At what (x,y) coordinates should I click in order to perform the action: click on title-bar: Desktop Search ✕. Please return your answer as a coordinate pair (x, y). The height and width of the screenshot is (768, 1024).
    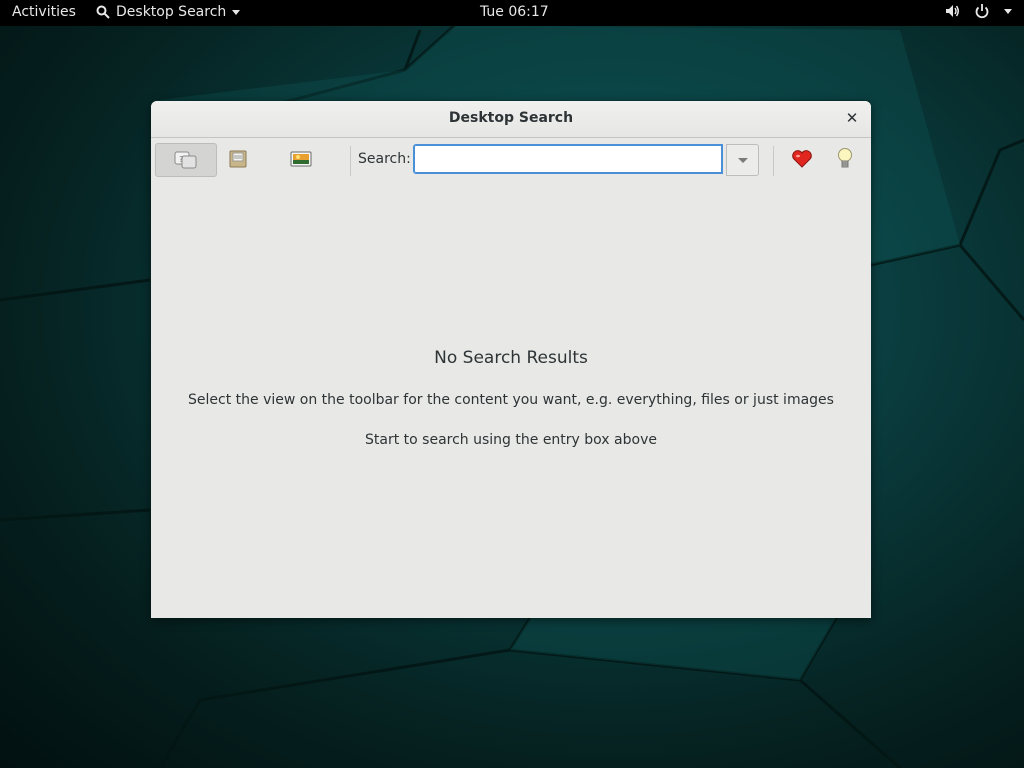
    Looking at the image, I should click on (511, 119).